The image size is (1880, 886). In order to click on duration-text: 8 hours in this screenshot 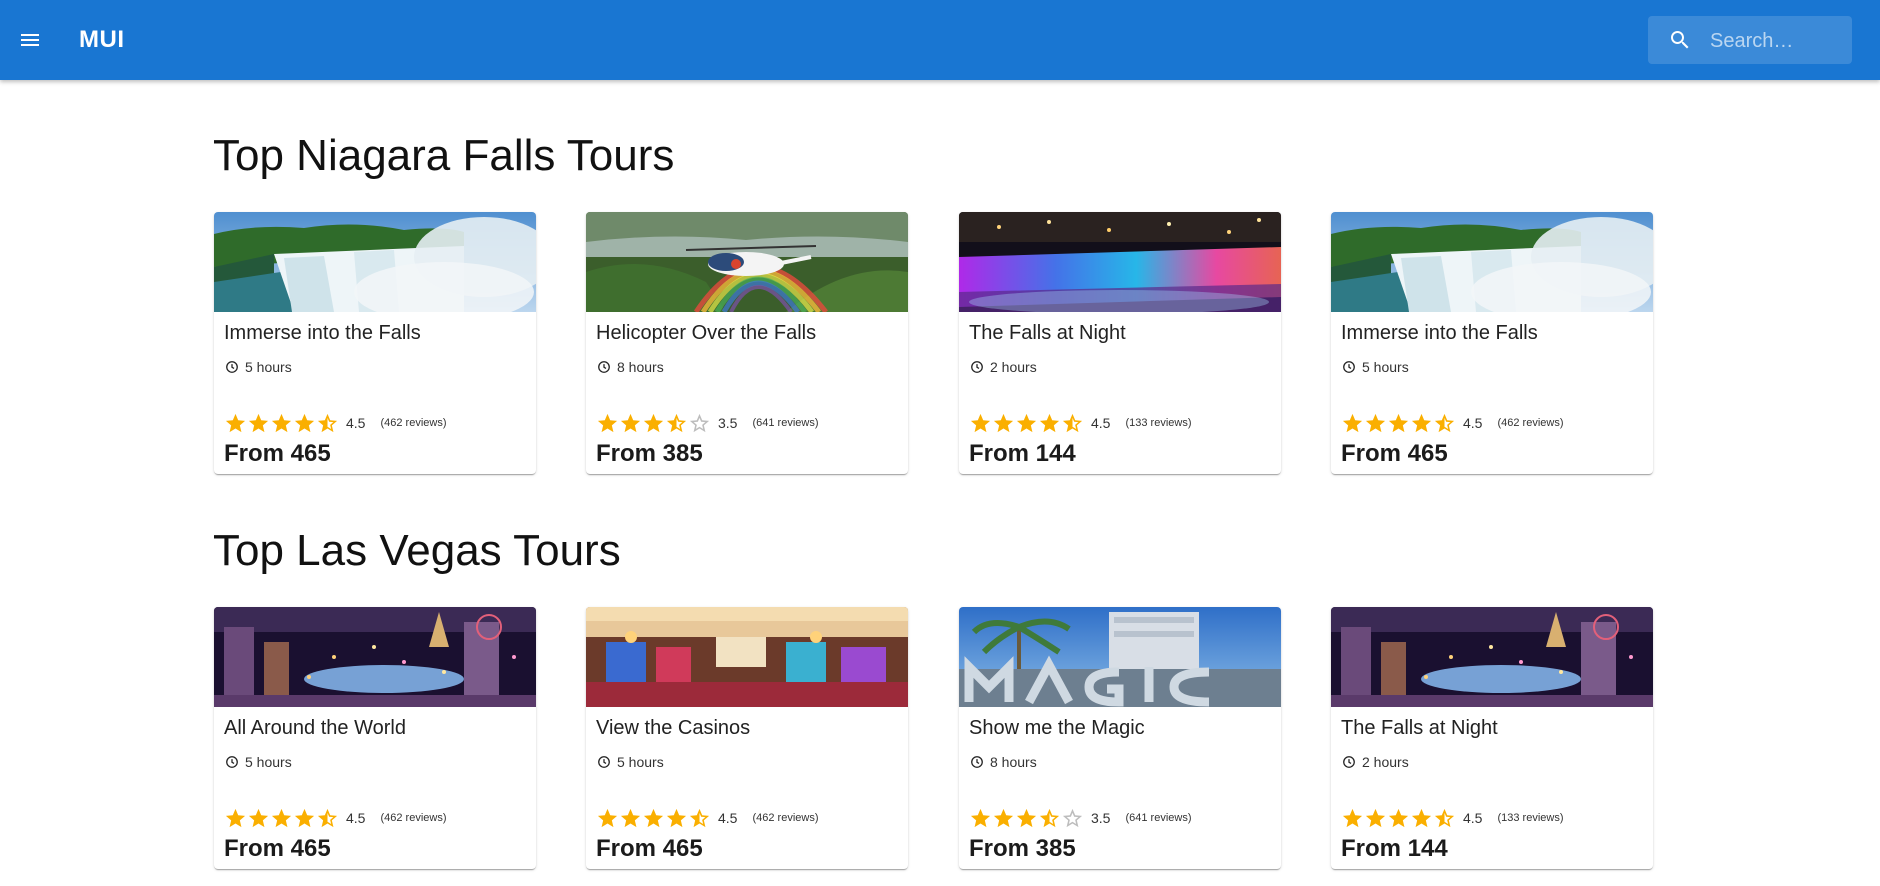, I will do `click(640, 367)`.